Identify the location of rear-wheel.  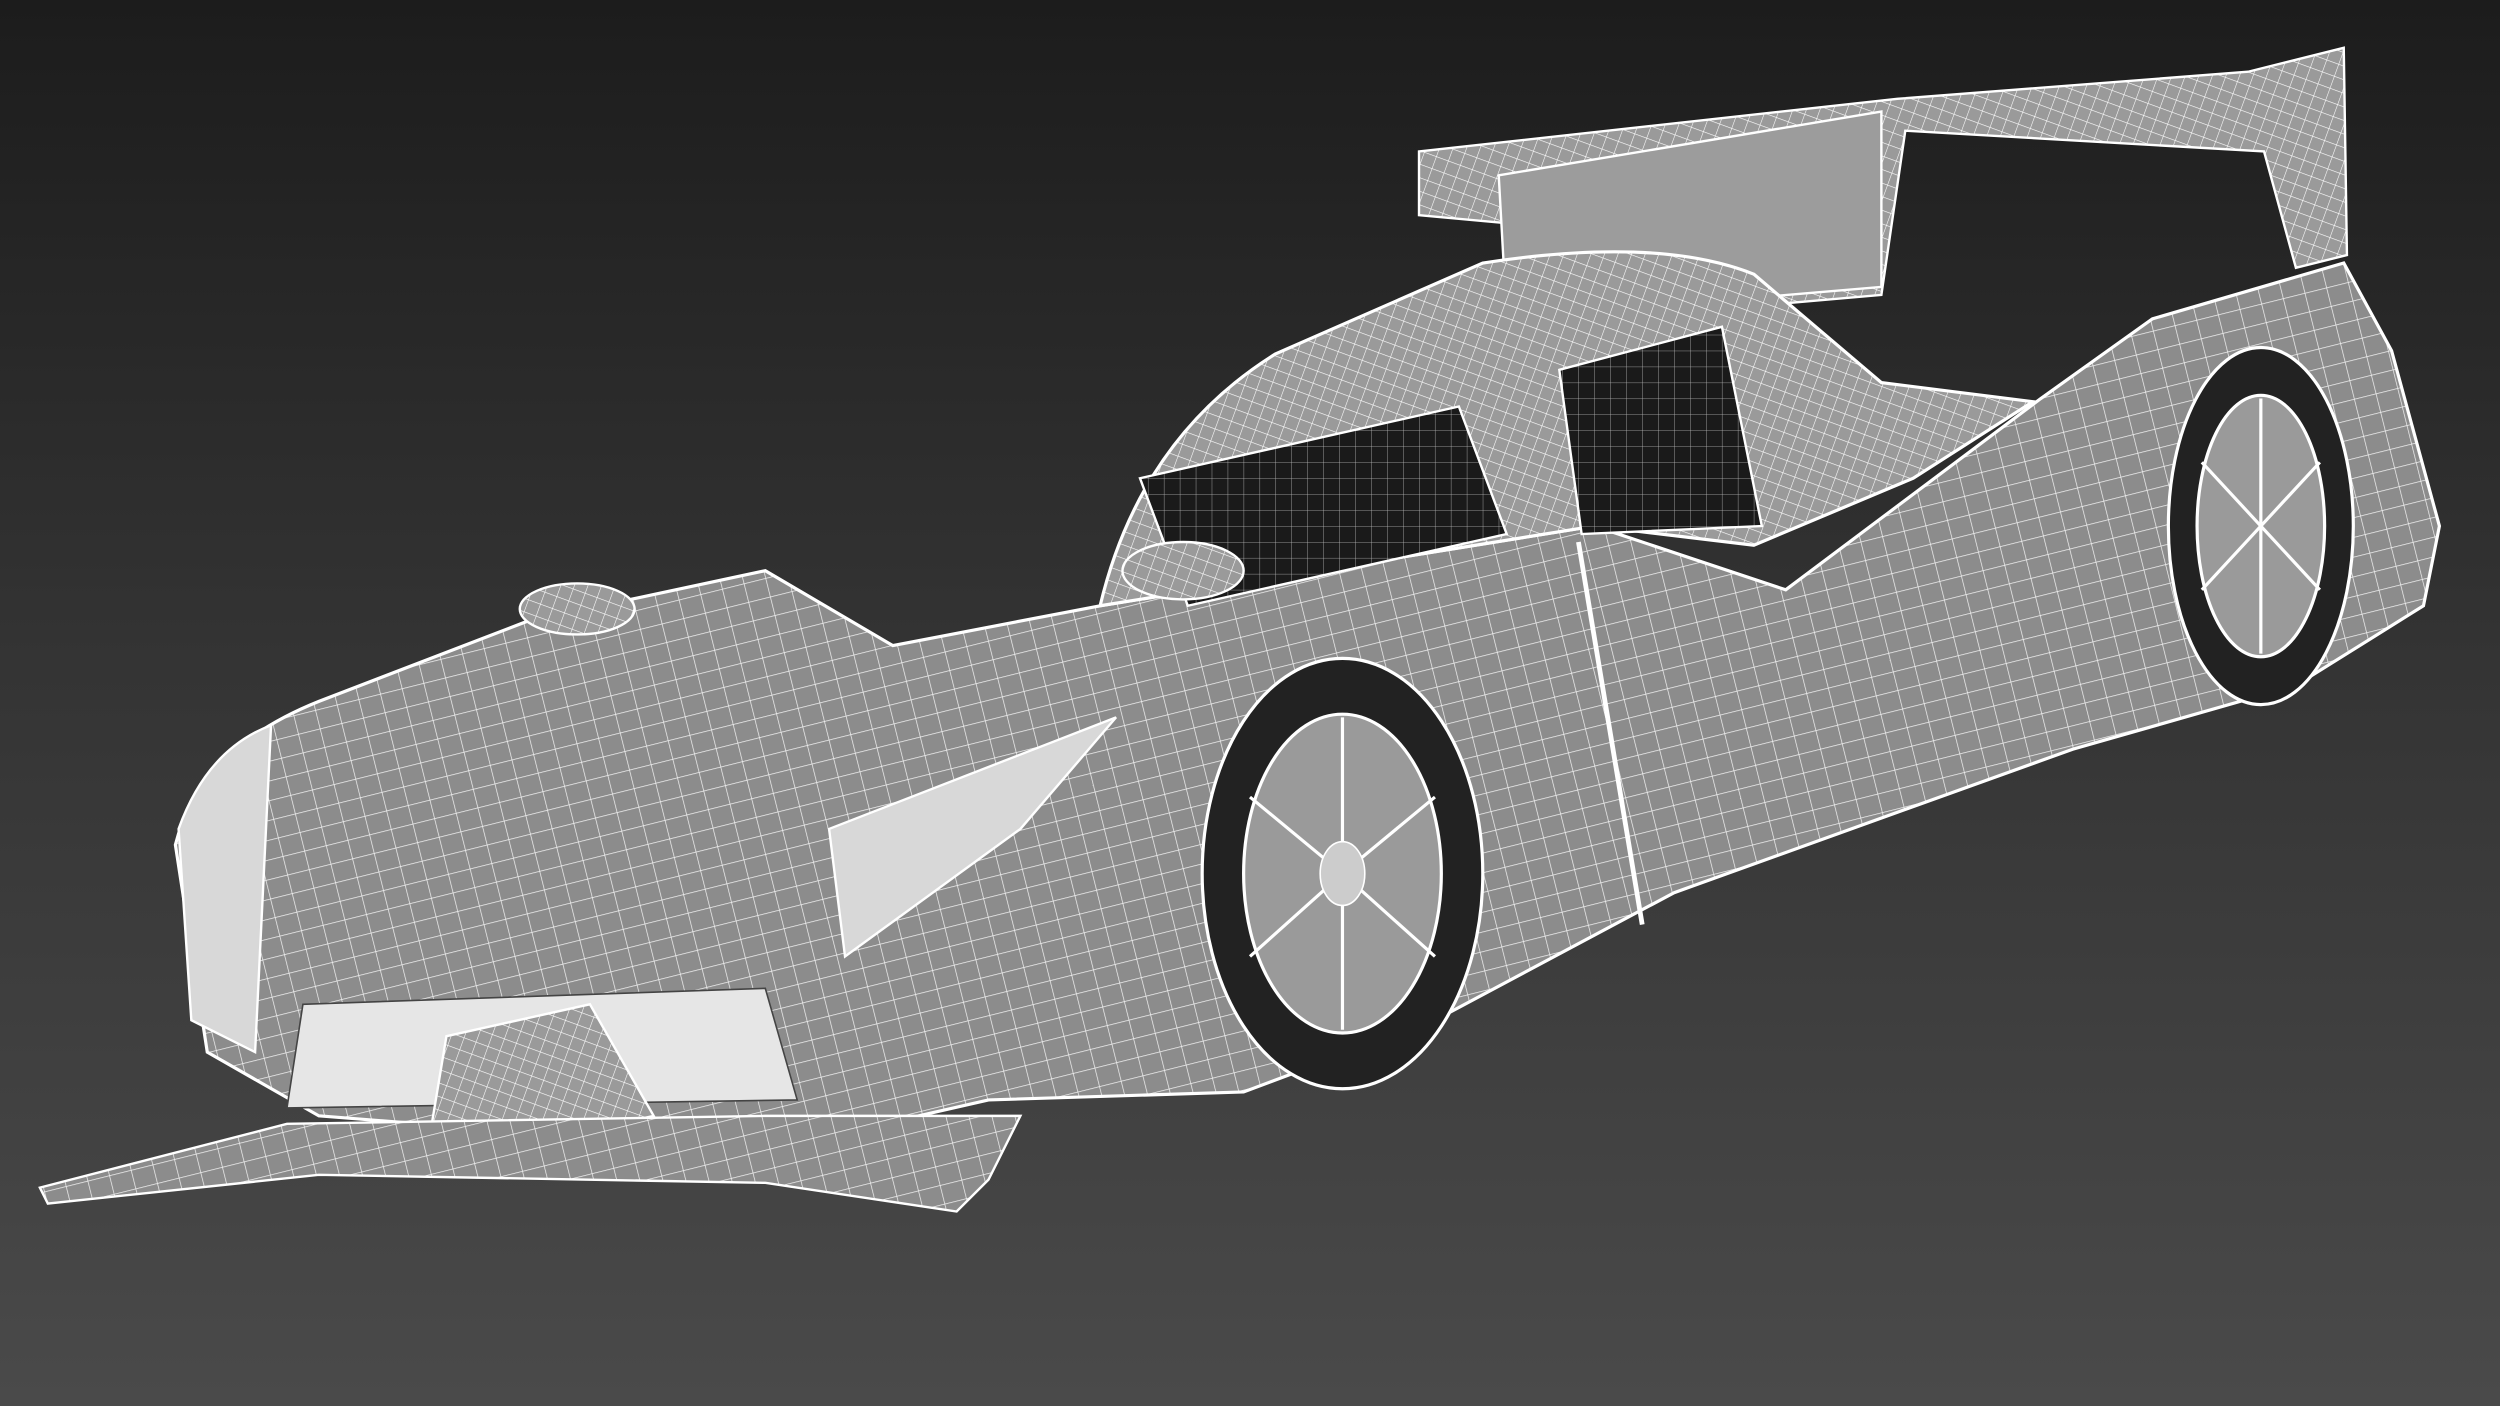
(2260, 526).